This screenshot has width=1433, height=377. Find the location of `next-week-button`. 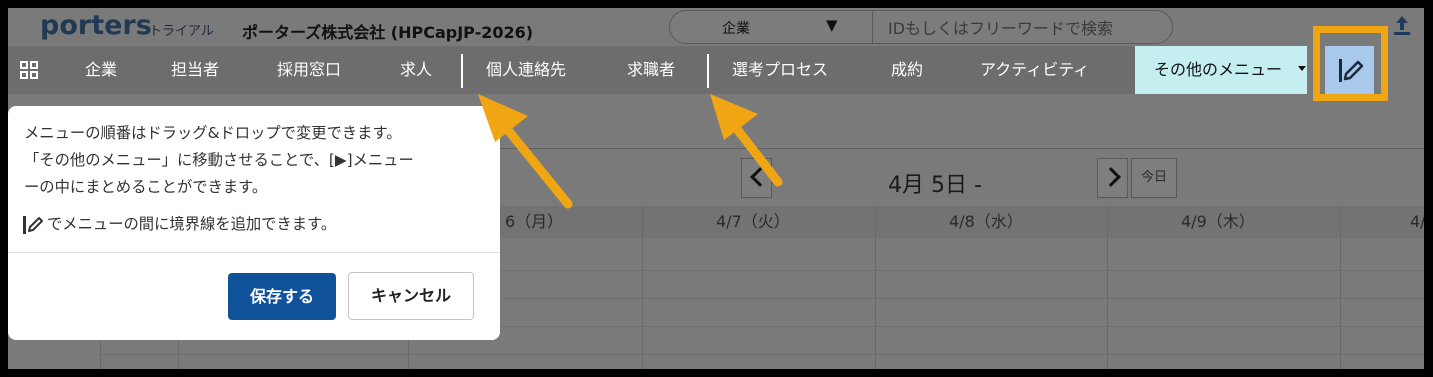

next-week-button is located at coordinates (1112, 178).